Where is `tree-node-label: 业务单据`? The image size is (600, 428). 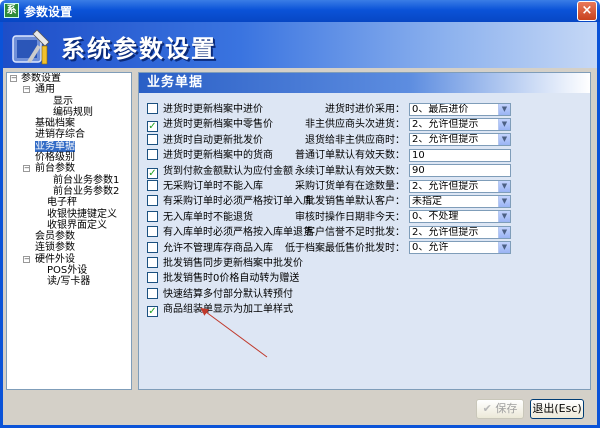 tree-node-label: 业务单据 is located at coordinates (55, 146).